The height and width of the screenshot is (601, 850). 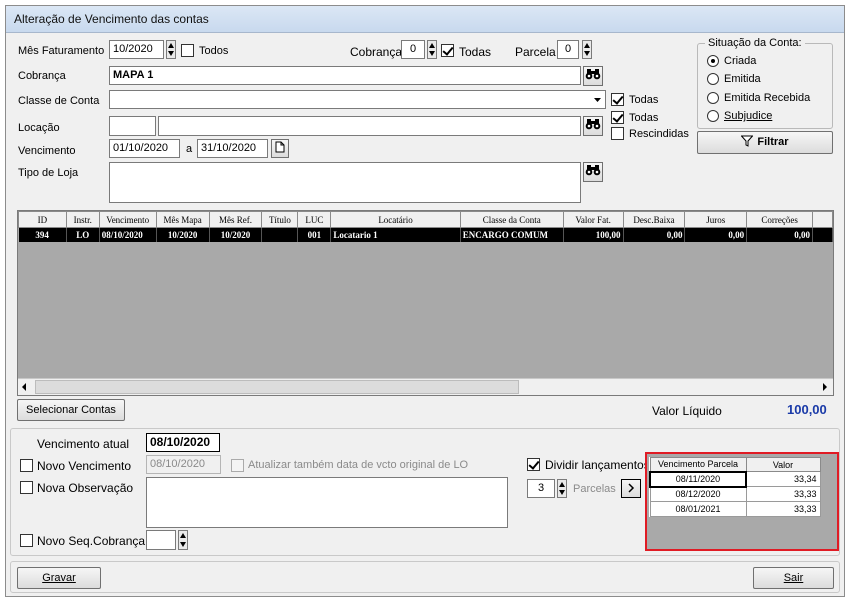 I want to click on window-title: Alteração de Vencimento das contas, so click(x=425, y=19).